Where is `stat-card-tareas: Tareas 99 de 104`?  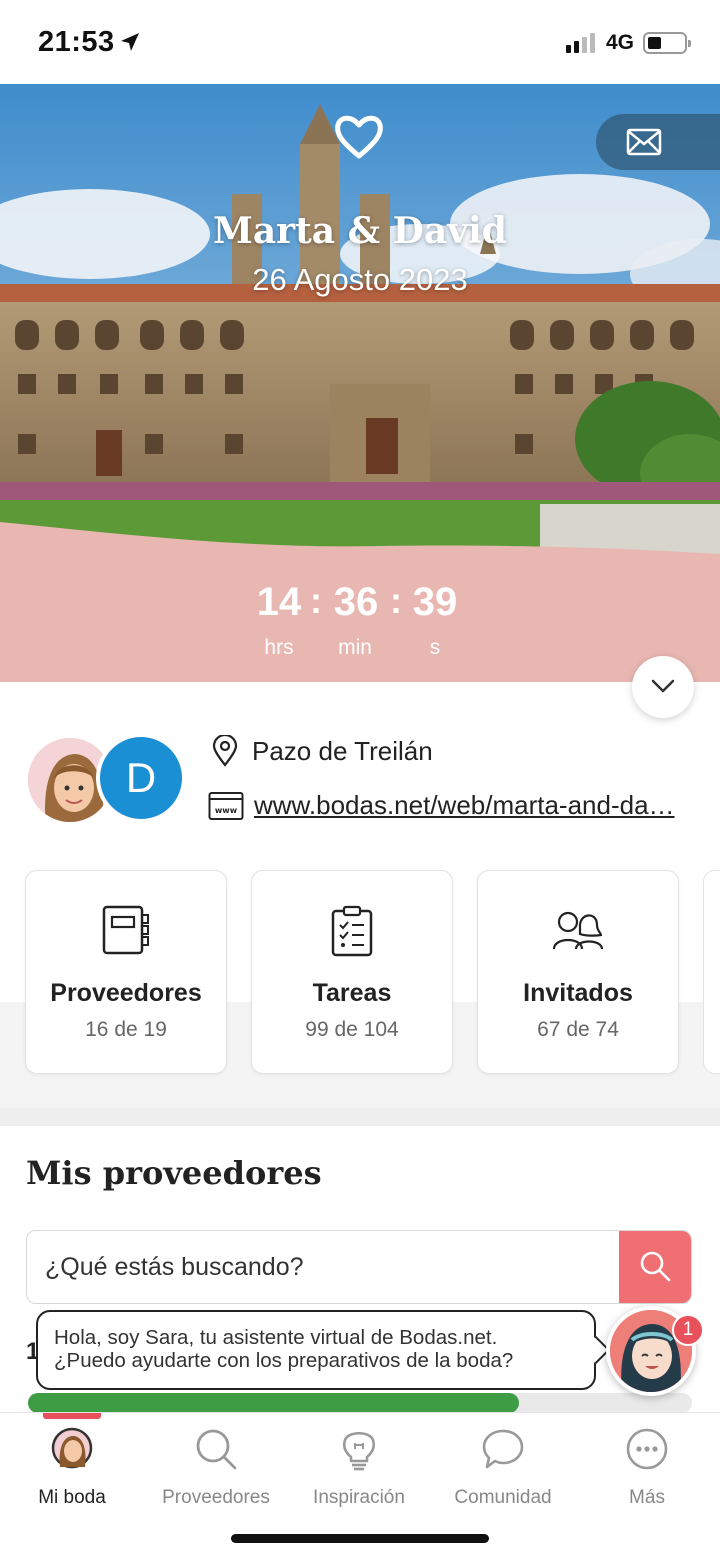 stat-card-tareas: Tareas 99 de 104 is located at coordinates (352, 972).